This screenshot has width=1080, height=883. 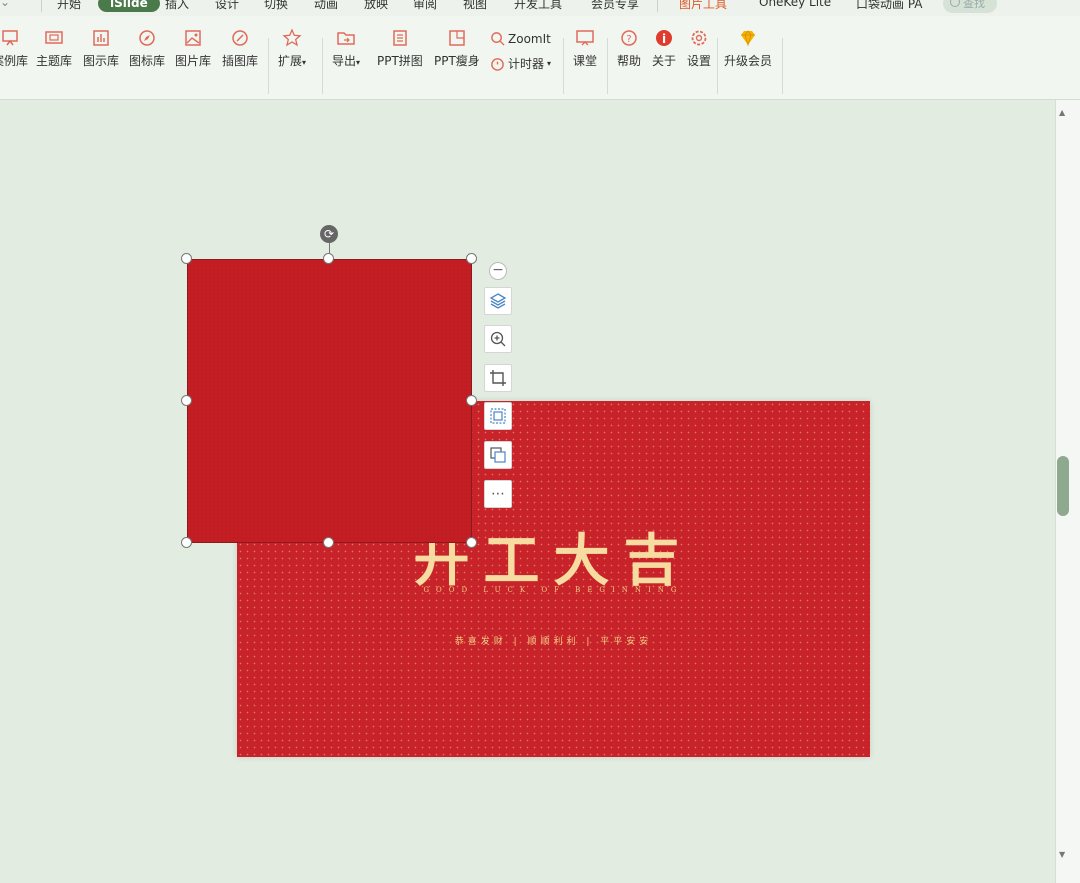 I want to click on layers-button, so click(x=498, y=301).